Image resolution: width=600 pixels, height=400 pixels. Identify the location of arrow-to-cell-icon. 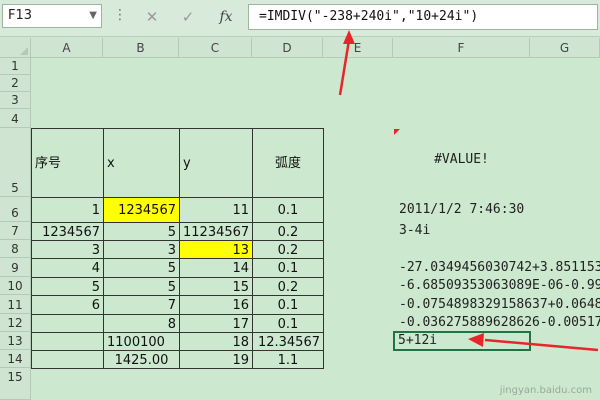
(533, 342).